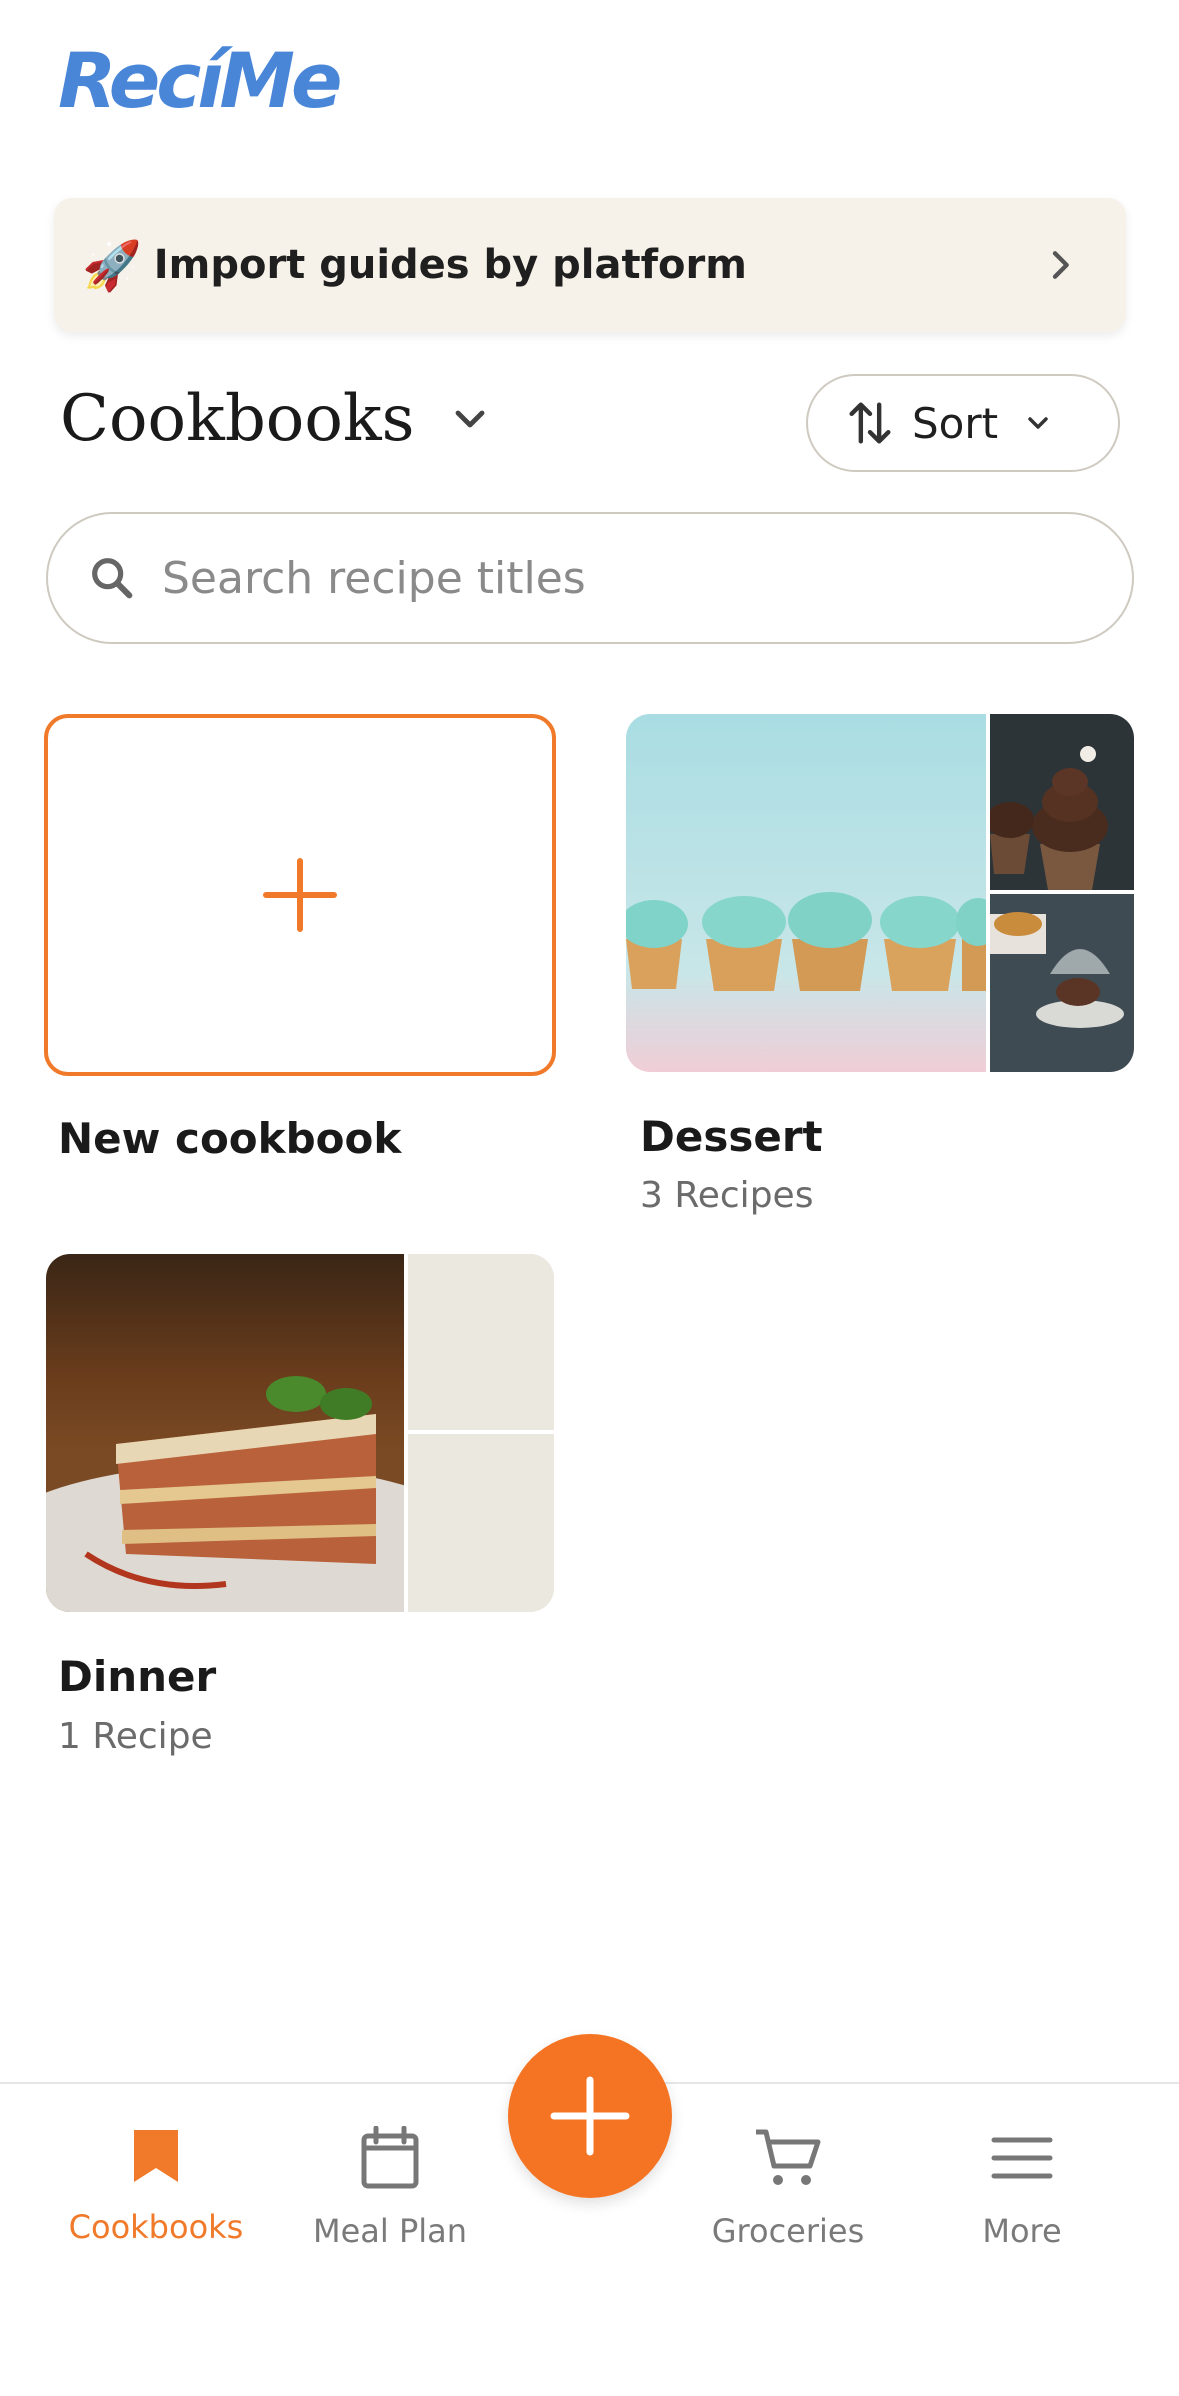  I want to click on cupcakes-image, so click(806, 893).